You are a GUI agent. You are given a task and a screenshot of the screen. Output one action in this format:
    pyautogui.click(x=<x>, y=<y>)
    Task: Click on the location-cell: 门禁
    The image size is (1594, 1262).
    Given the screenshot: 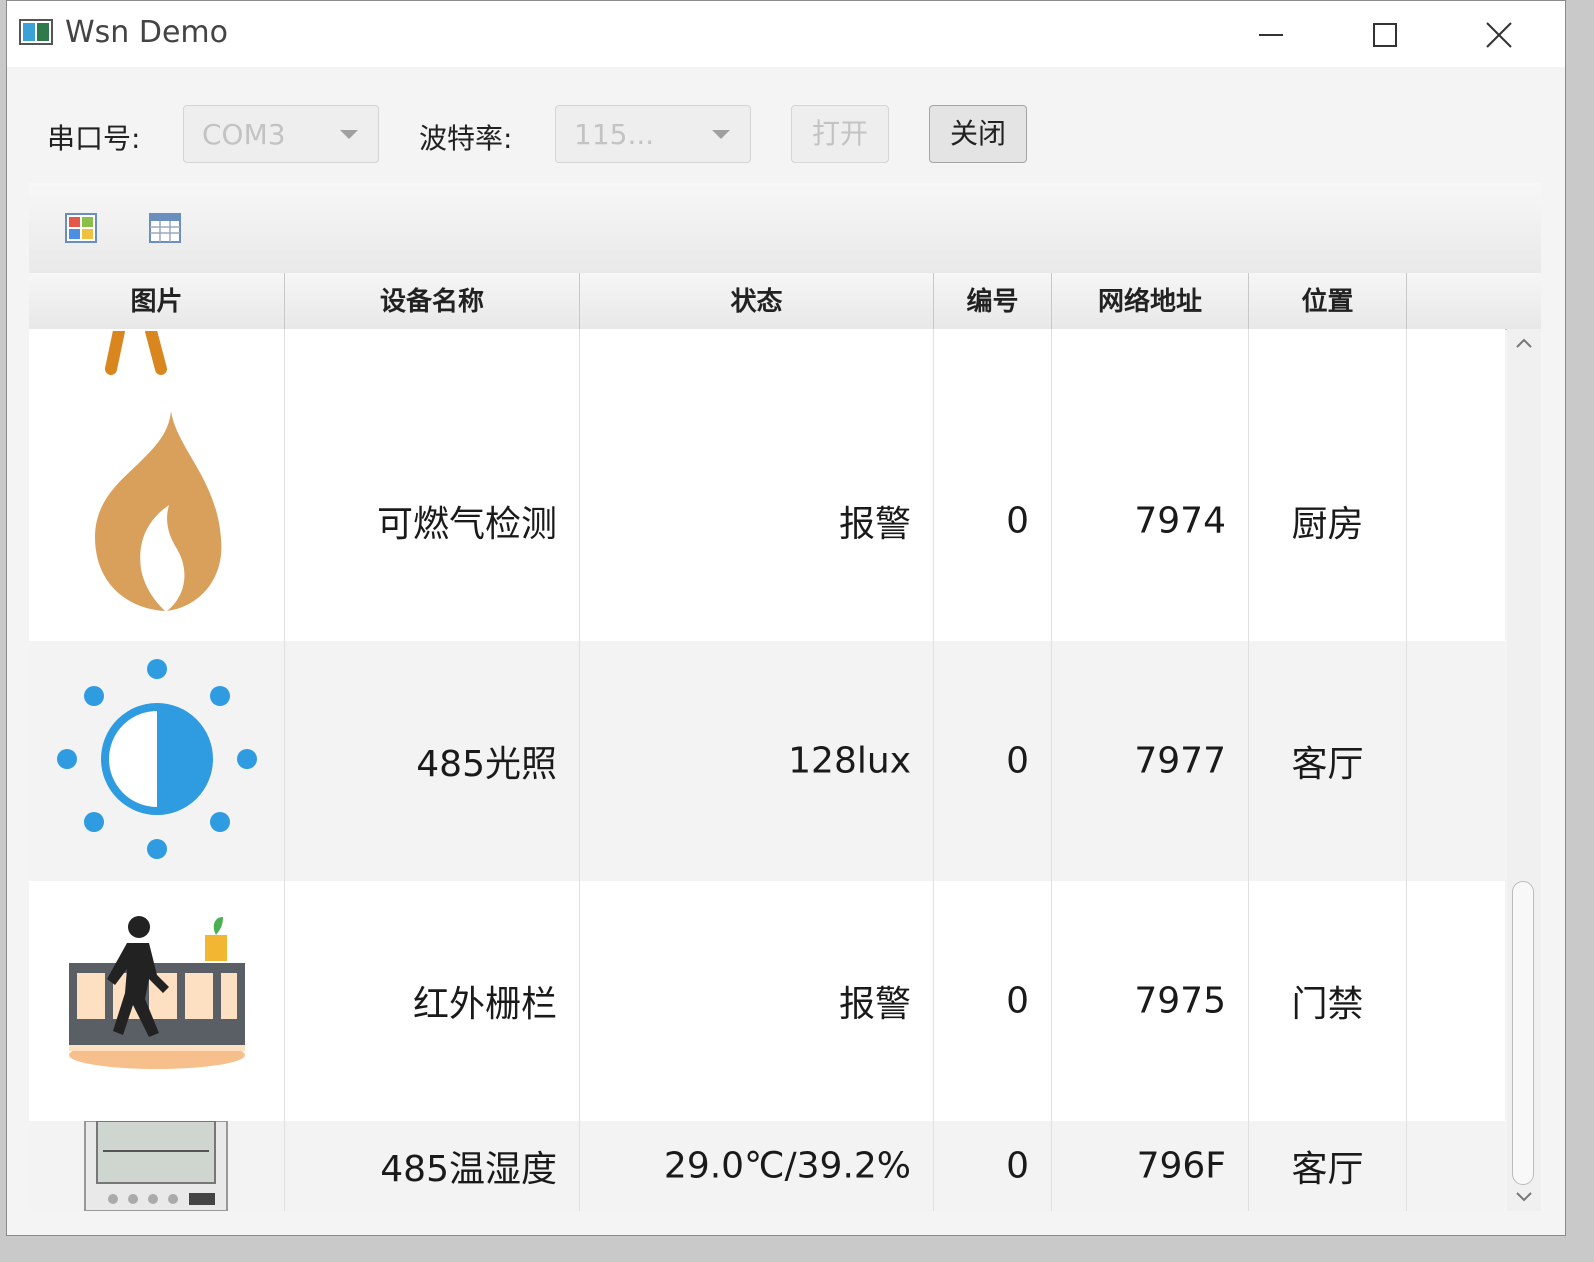 What is the action you would take?
    pyautogui.click(x=1328, y=1001)
    